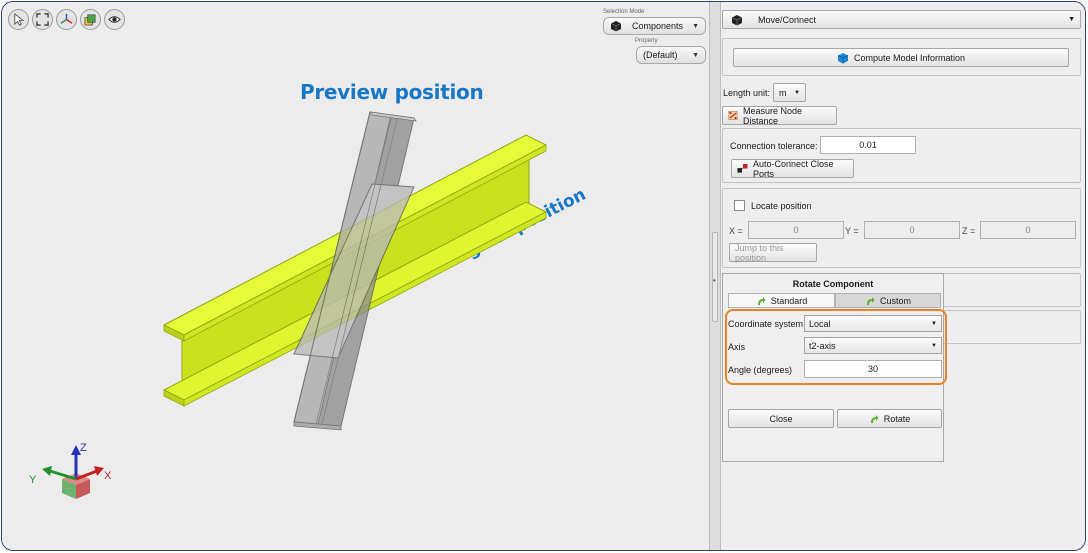 The width and height of the screenshot is (1088, 553). What do you see at coordinates (787, 19) in the screenshot?
I see `mode-value: Move/Connect` at bounding box center [787, 19].